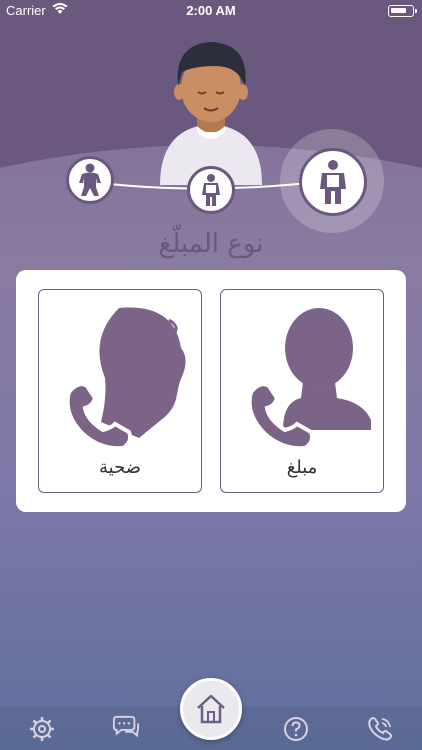 The image size is (422, 750). I want to click on reporter-card: مبلغ, so click(302, 391).